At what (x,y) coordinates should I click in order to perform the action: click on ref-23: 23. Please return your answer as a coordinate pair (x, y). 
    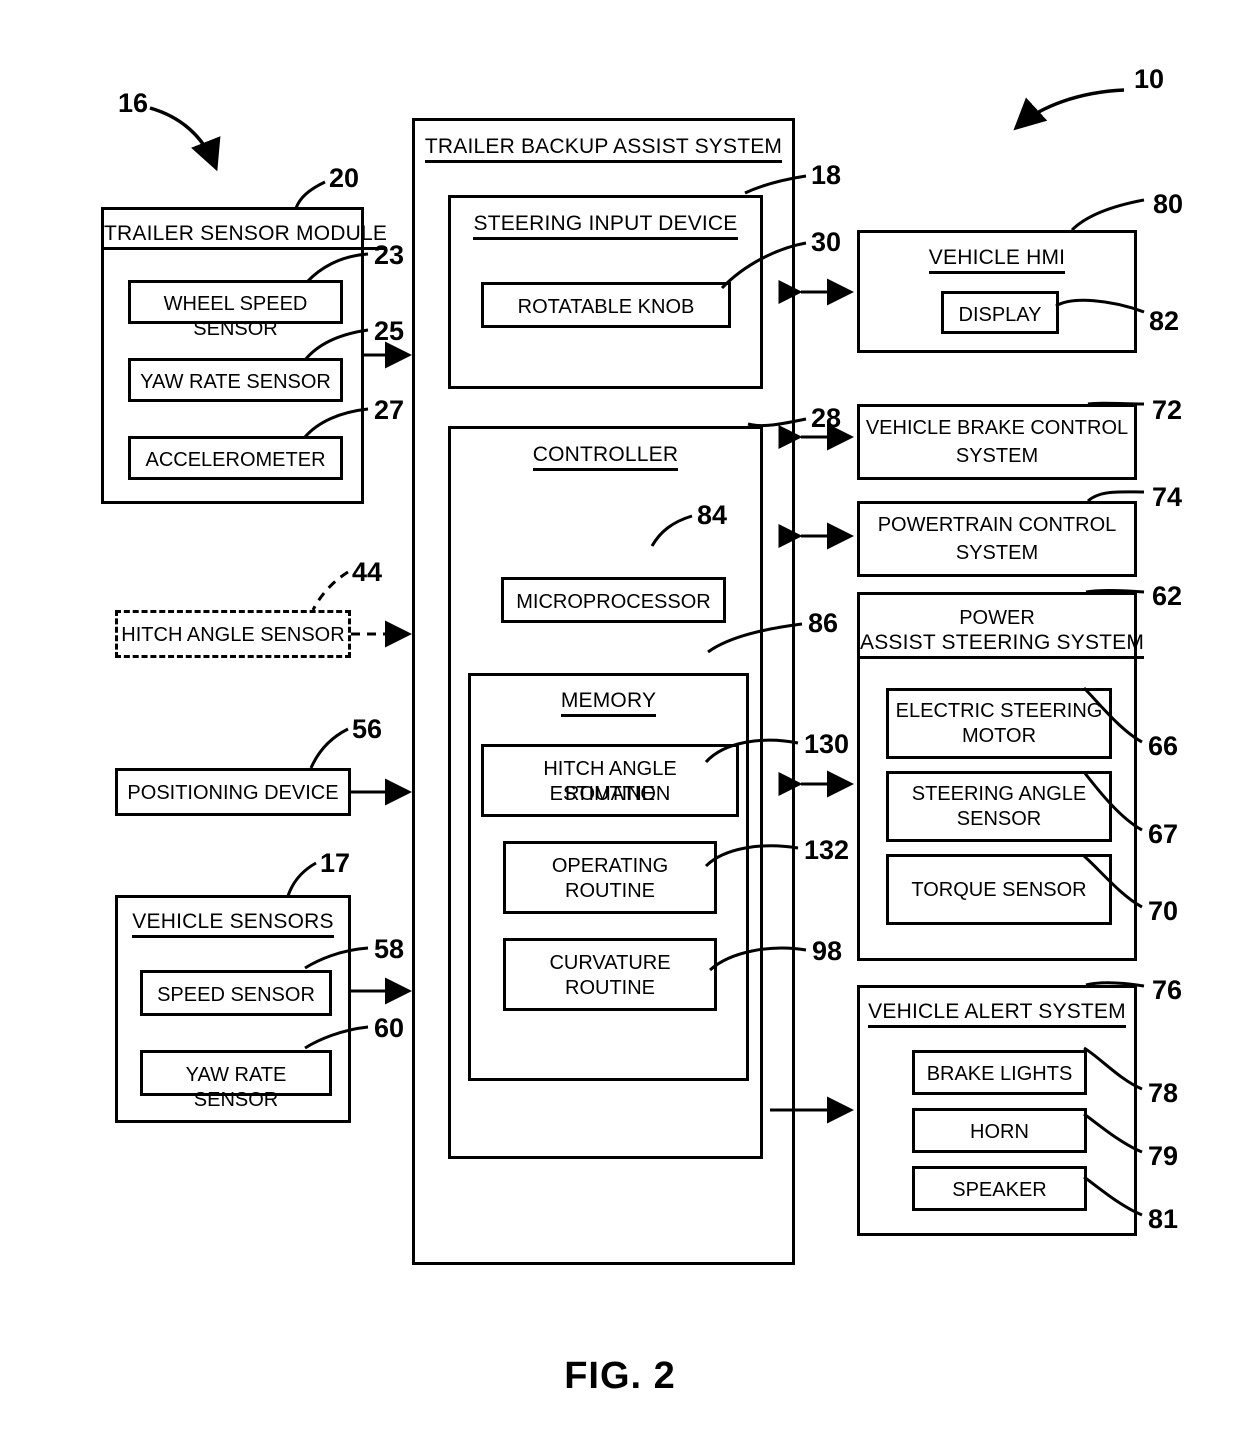
    Looking at the image, I should click on (389, 255).